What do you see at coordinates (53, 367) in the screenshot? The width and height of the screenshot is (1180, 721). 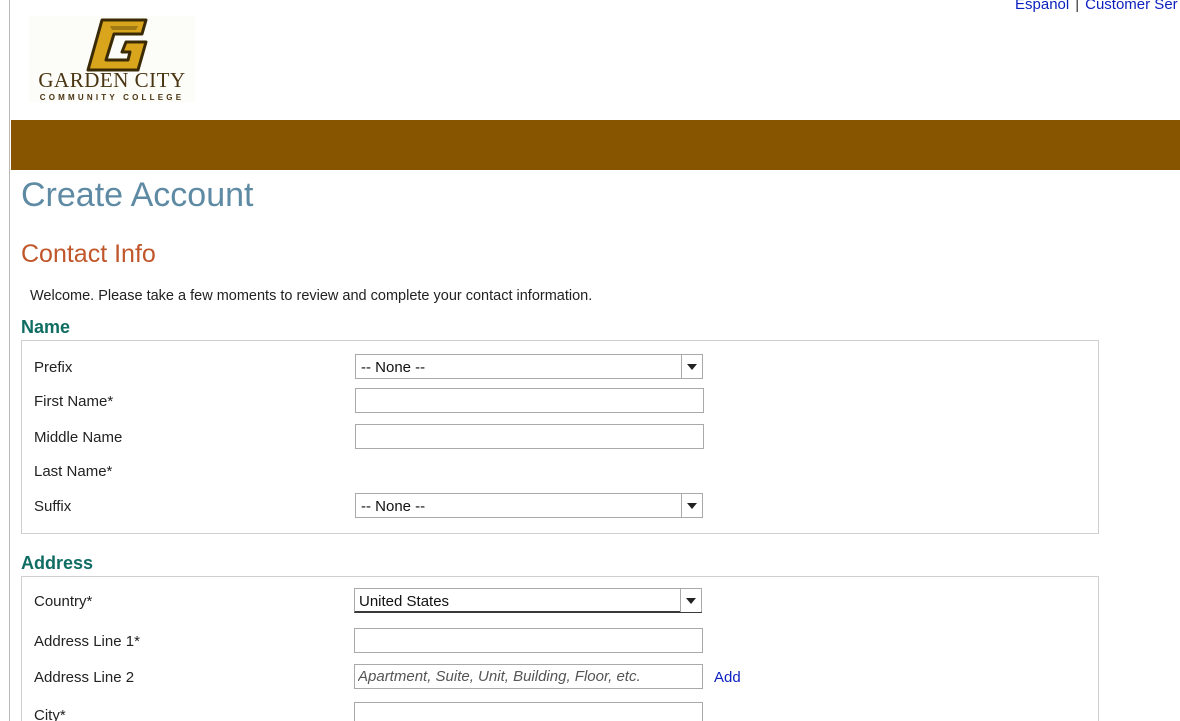 I see `prefix-label: Prefix` at bounding box center [53, 367].